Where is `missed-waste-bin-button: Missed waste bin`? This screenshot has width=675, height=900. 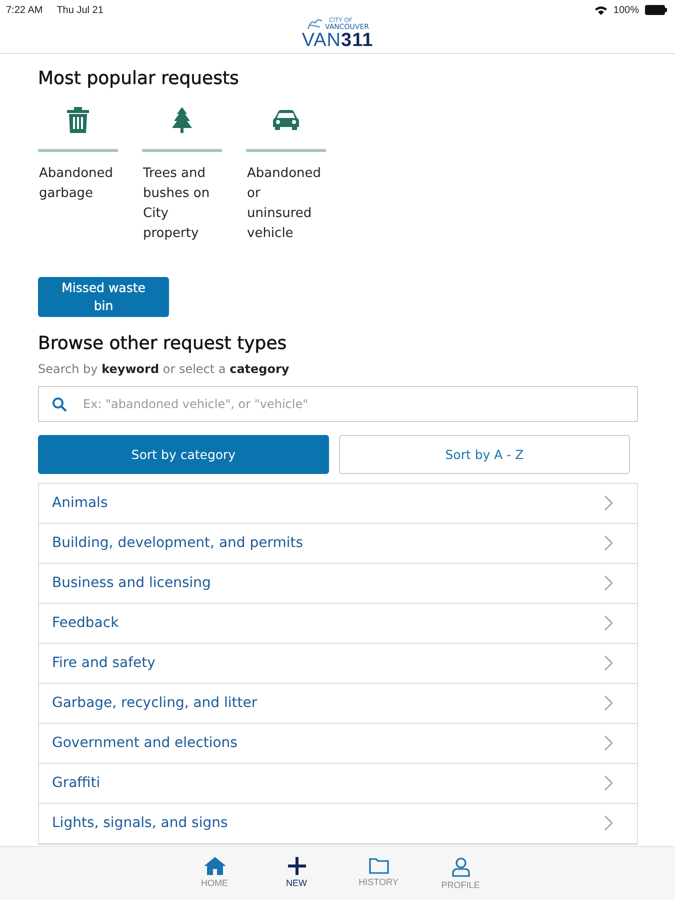 missed-waste-bin-button: Missed waste bin is located at coordinates (103, 296).